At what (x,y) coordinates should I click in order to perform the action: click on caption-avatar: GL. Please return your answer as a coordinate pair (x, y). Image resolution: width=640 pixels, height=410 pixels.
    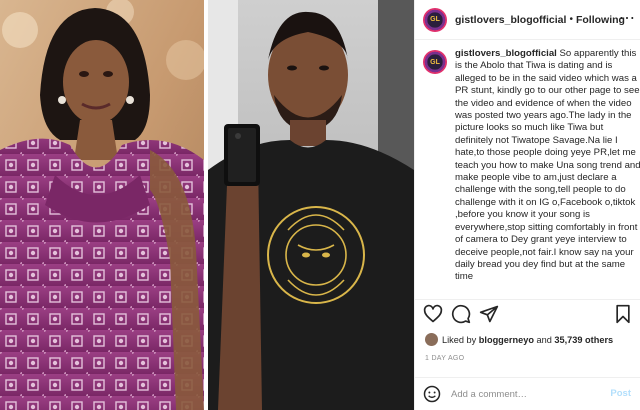
    Looking at the image, I should click on (435, 62).